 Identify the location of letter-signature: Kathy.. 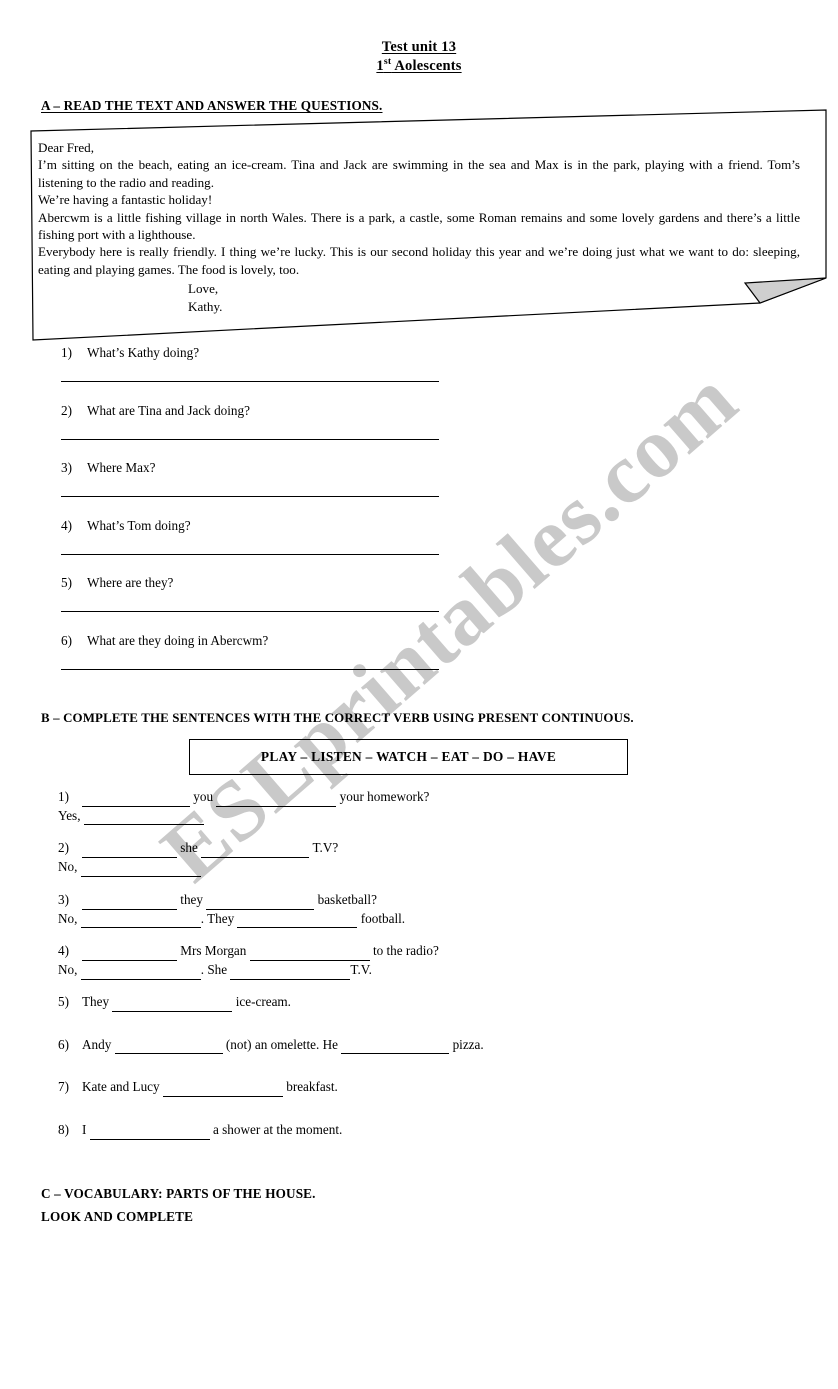
(205, 307).